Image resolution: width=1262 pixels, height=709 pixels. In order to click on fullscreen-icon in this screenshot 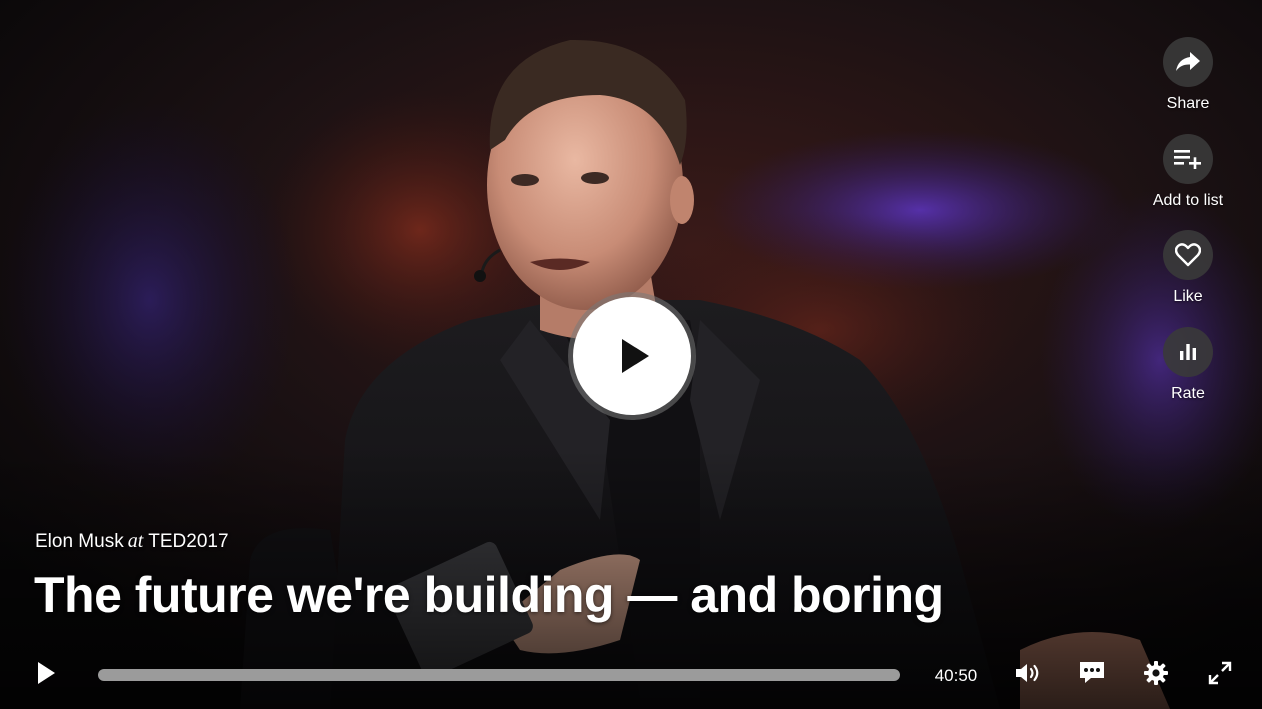, I will do `click(1220, 675)`.